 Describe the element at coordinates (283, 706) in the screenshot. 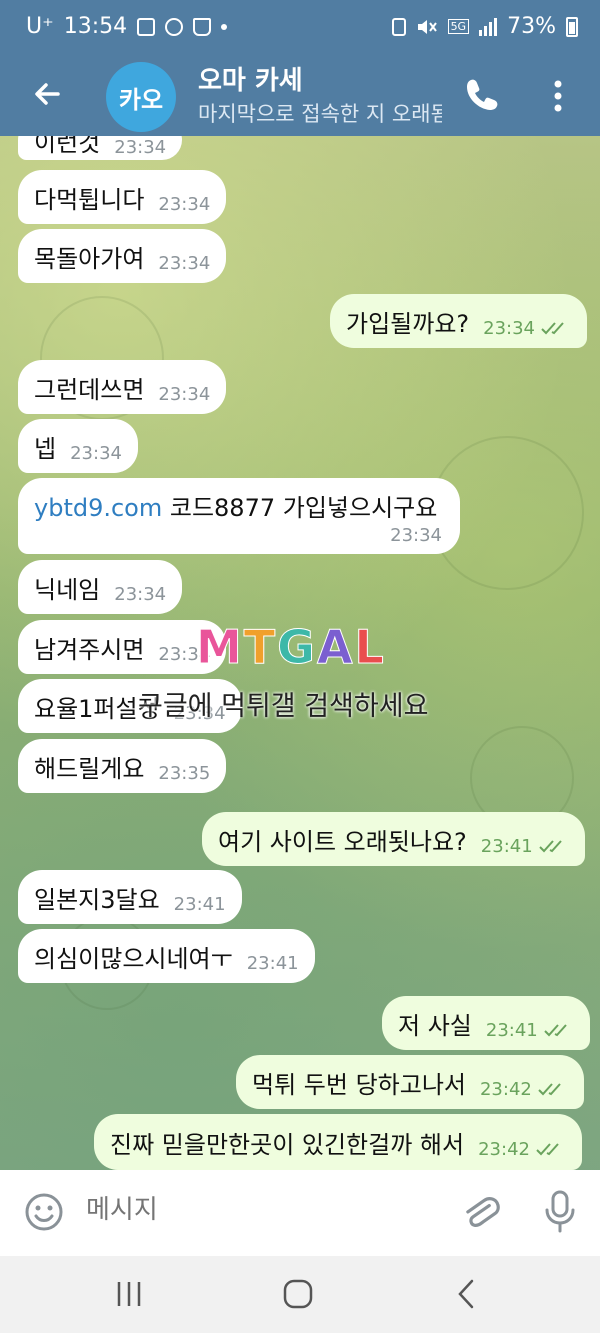

I see `watermark-text: 구글에 먹튀갤 검색하세요` at that location.